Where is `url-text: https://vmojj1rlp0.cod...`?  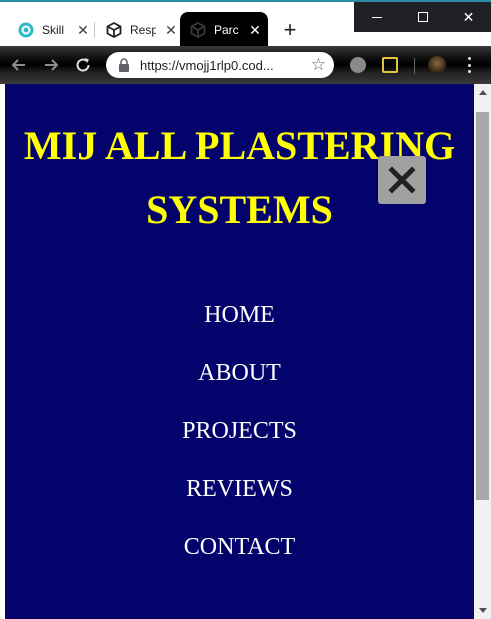 url-text: https://vmojj1rlp0.cod... is located at coordinates (207, 65).